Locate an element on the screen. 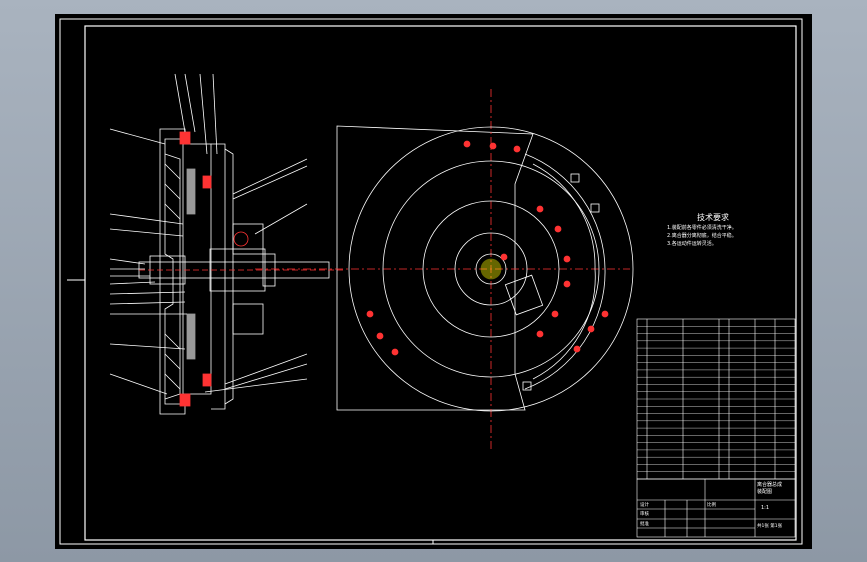 The height and width of the screenshot is (562, 867). title-block-scale: 1:1 is located at coordinates (765, 508).